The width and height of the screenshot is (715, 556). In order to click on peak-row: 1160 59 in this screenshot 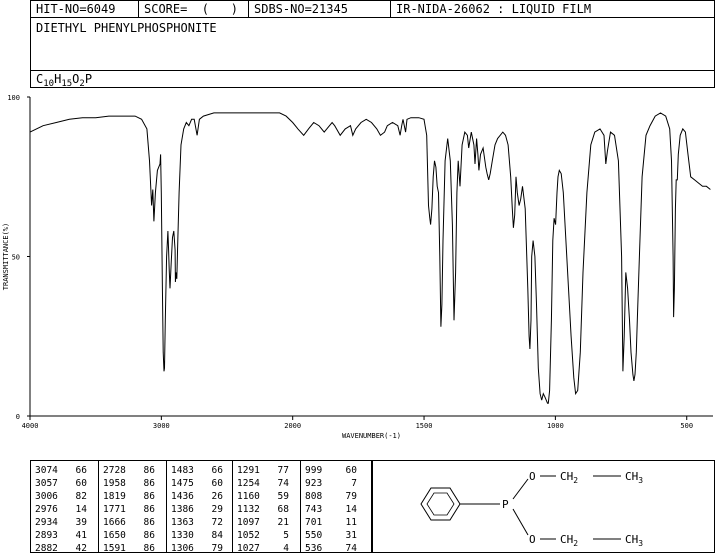, I will do `click(268, 496)`.